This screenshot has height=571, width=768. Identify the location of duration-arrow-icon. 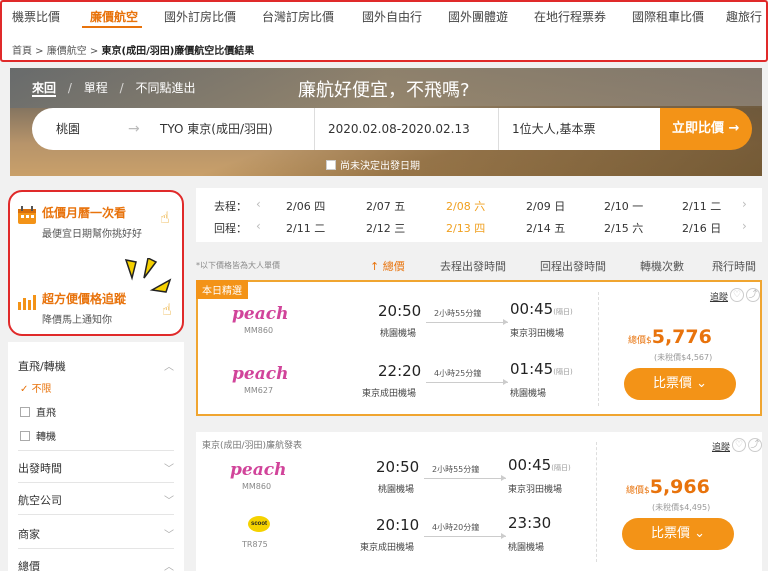
(467, 322).